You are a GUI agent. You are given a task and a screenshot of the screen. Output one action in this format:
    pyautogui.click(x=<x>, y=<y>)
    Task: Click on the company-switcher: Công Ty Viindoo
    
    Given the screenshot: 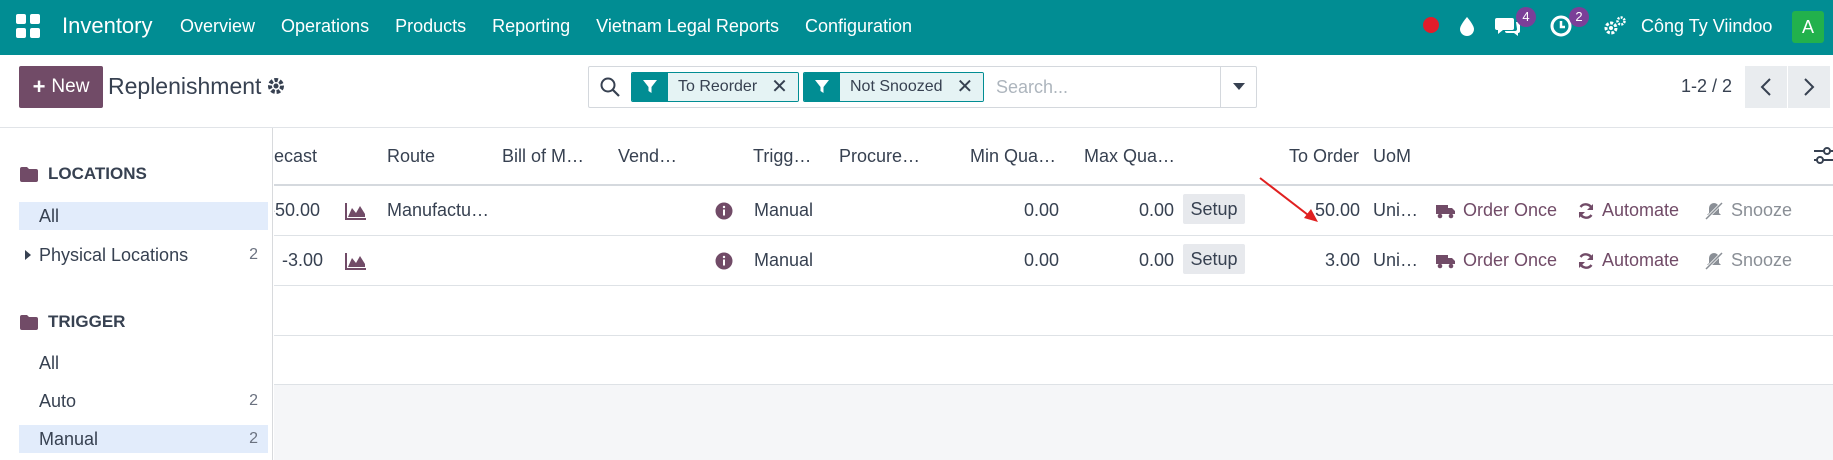 What is the action you would take?
    pyautogui.click(x=1706, y=26)
    